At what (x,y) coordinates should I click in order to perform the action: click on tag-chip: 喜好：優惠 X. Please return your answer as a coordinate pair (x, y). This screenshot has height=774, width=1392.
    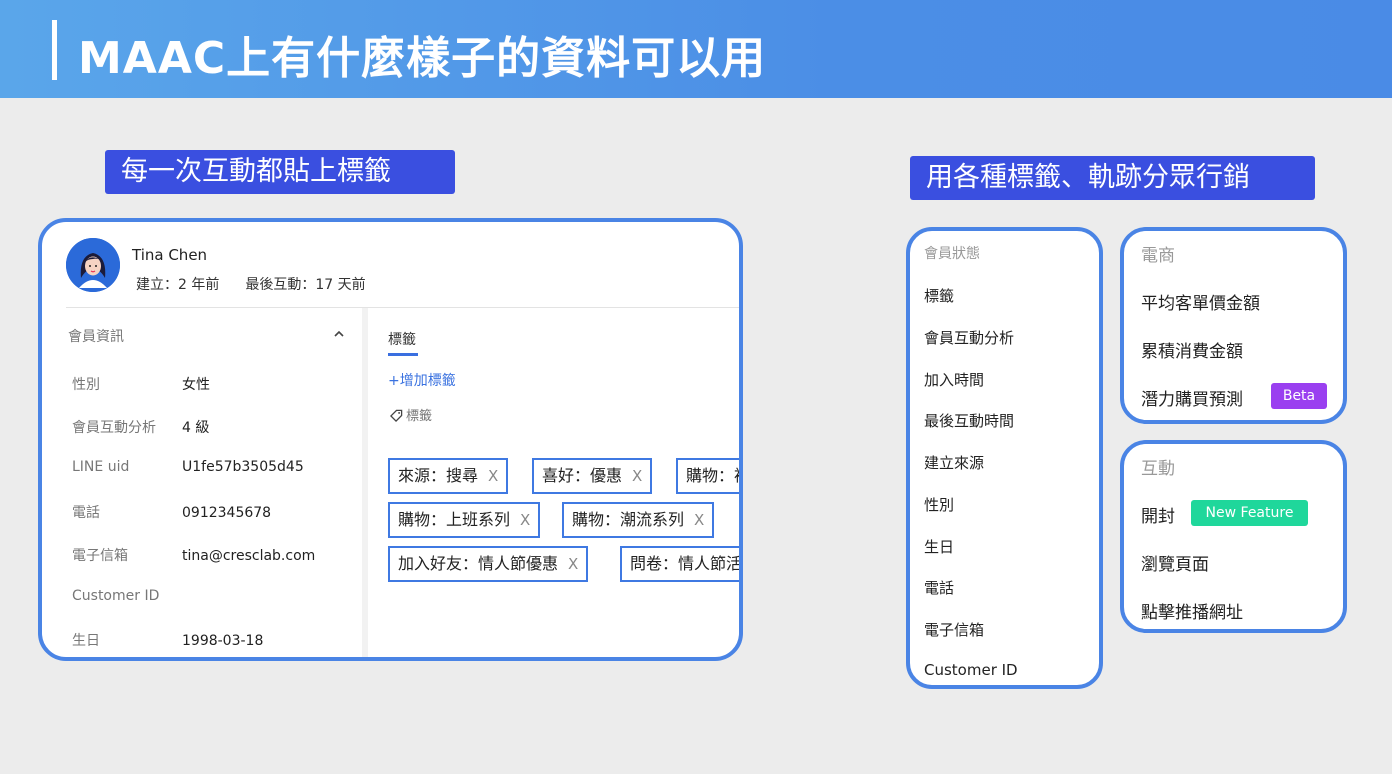
    Looking at the image, I should click on (592, 476).